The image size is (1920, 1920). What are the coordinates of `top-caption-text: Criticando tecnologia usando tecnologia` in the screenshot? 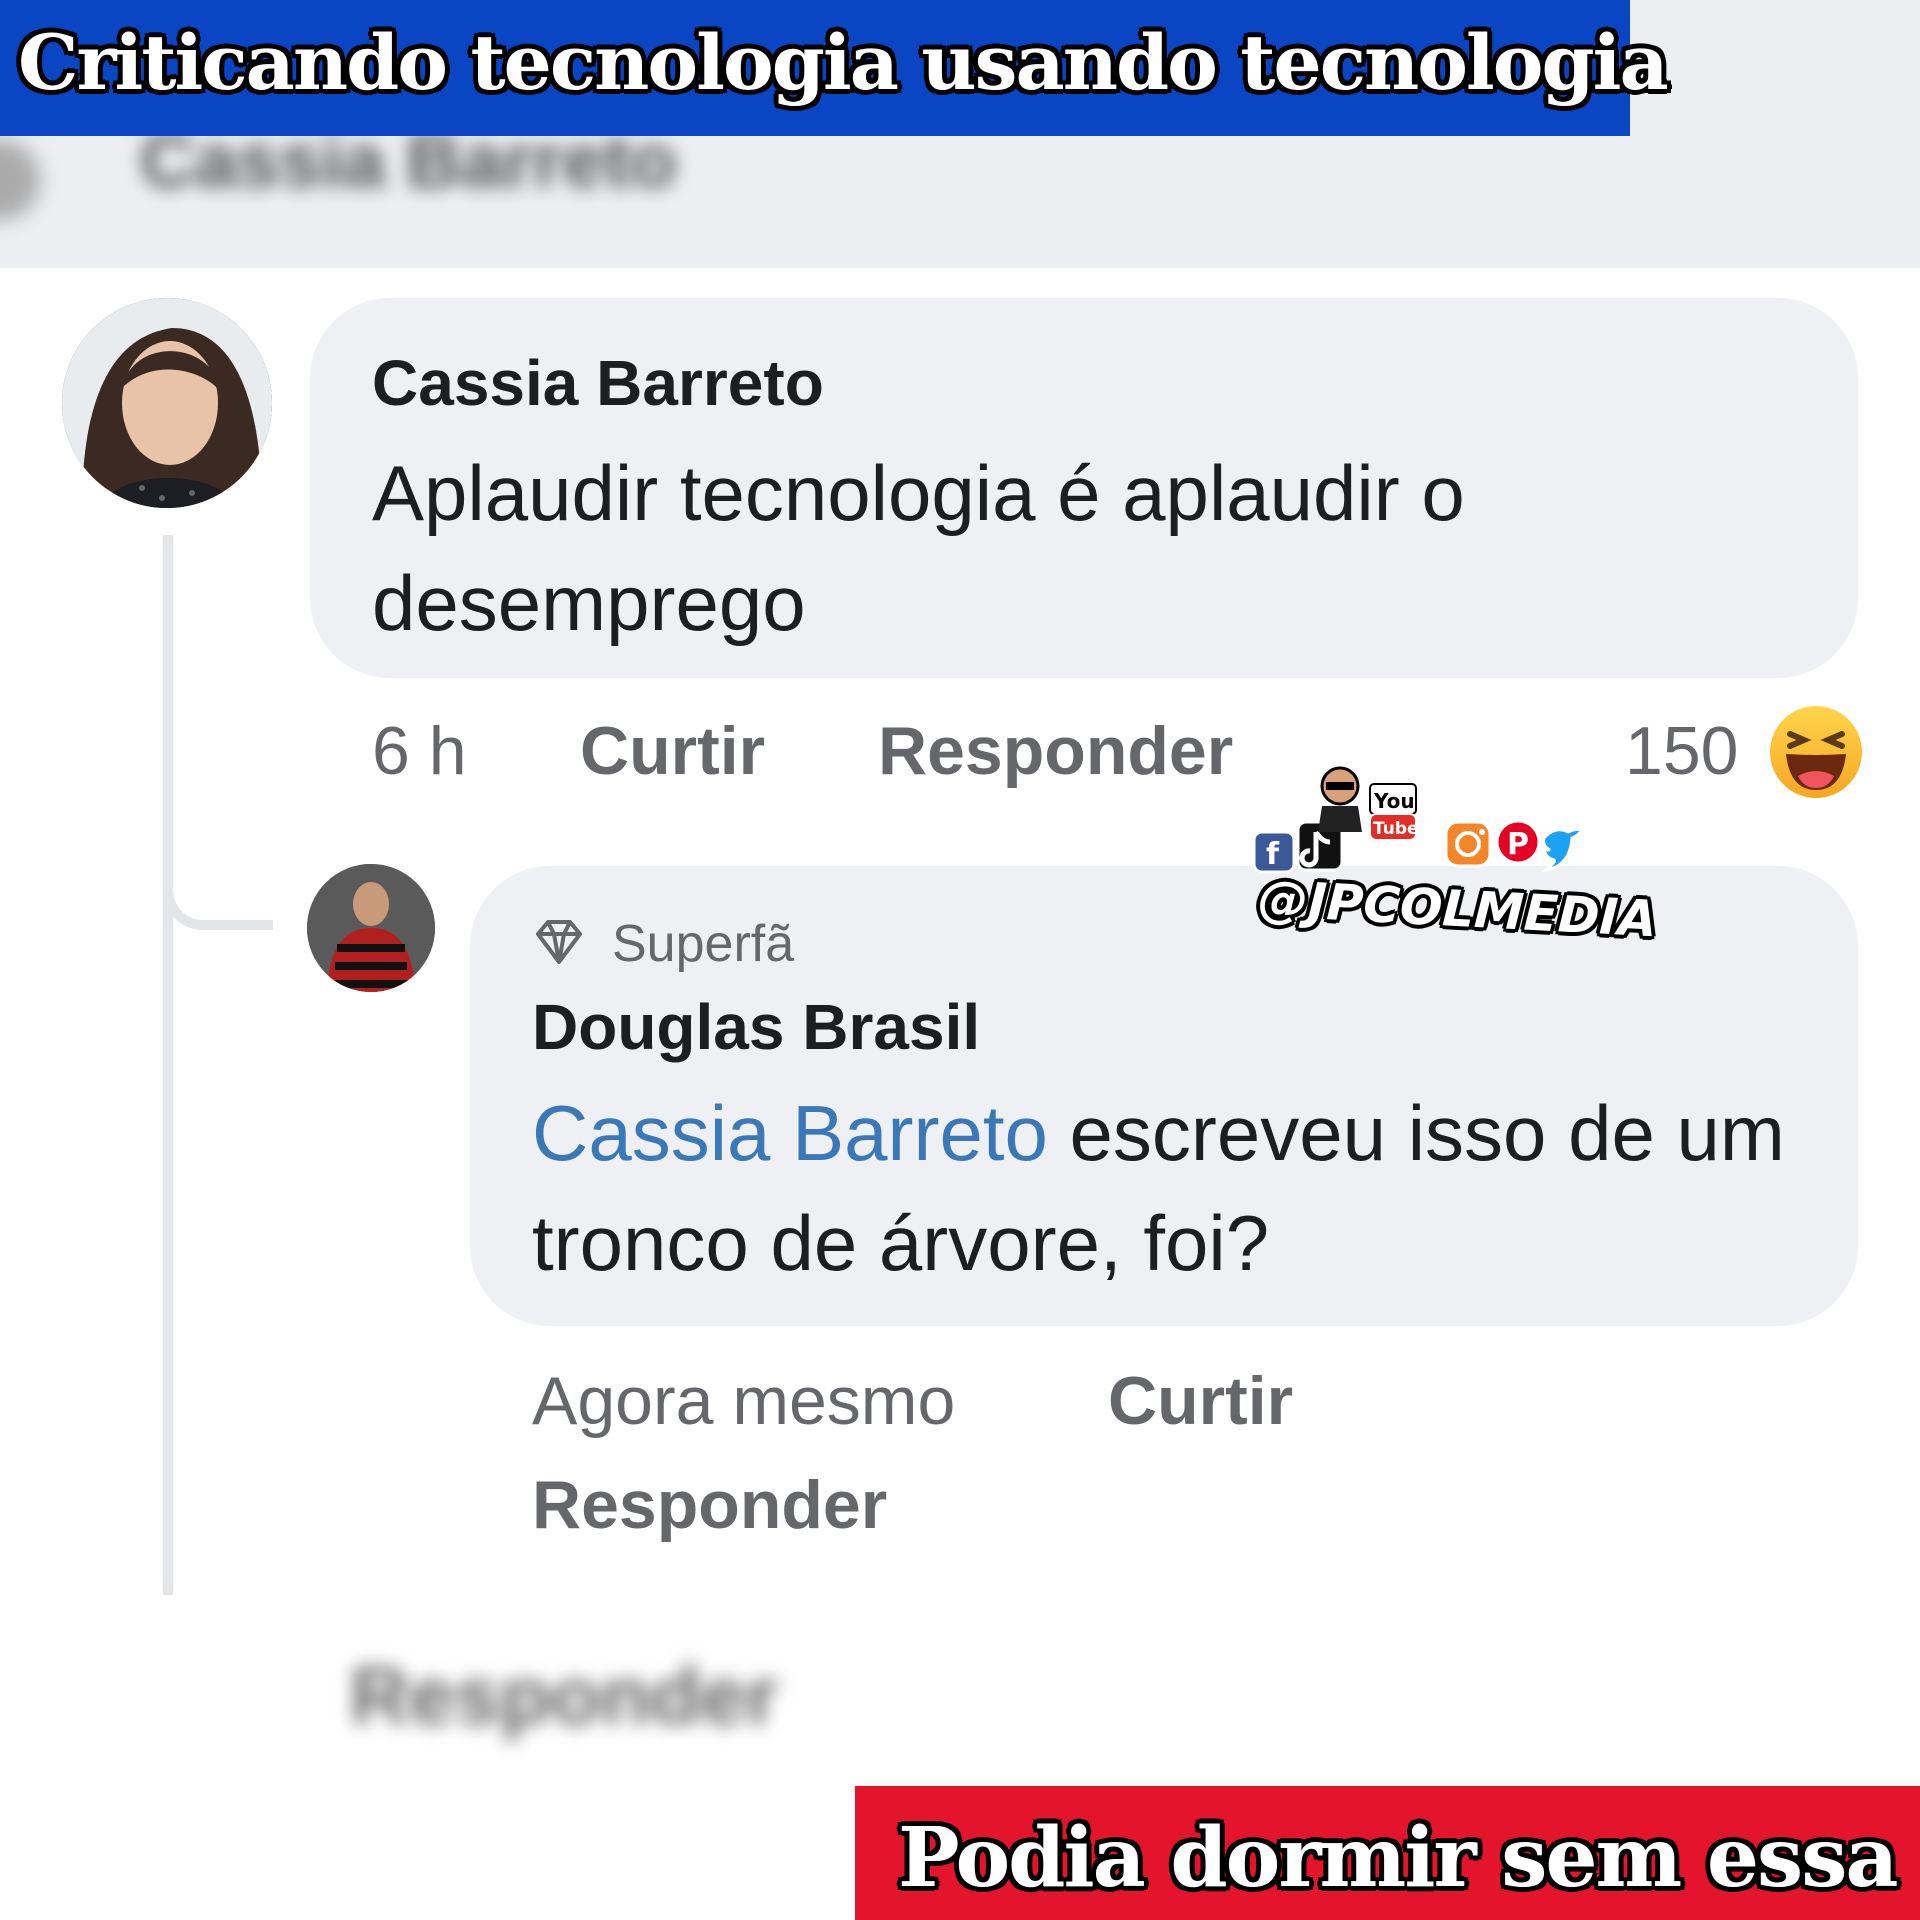 It's located at (843, 62).